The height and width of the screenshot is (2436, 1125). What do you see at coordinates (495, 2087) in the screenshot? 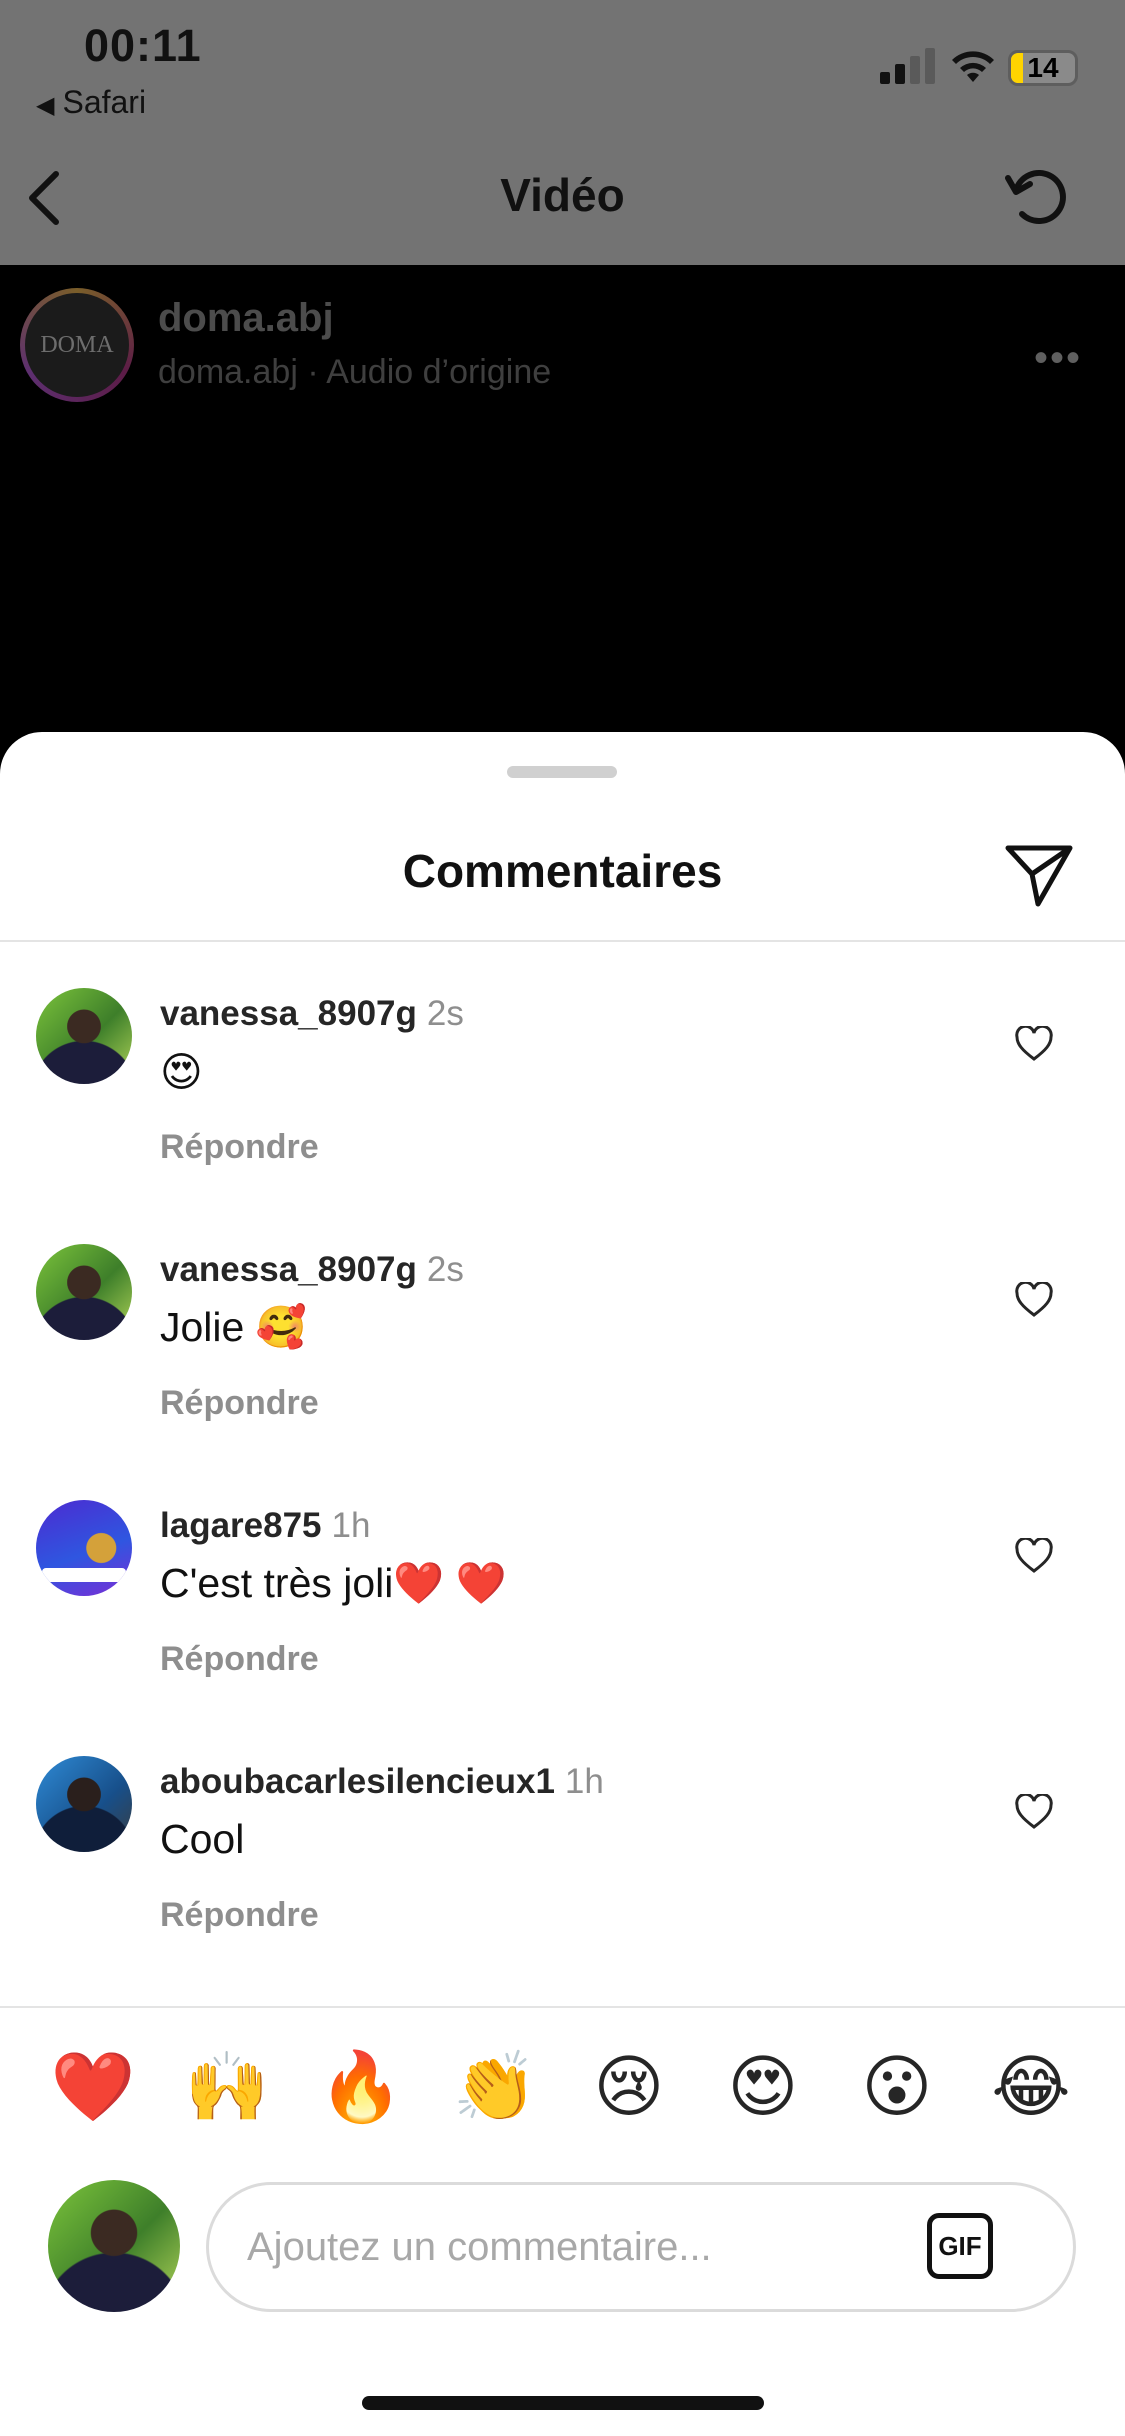
I see `emoji-clap-button: 👏` at bounding box center [495, 2087].